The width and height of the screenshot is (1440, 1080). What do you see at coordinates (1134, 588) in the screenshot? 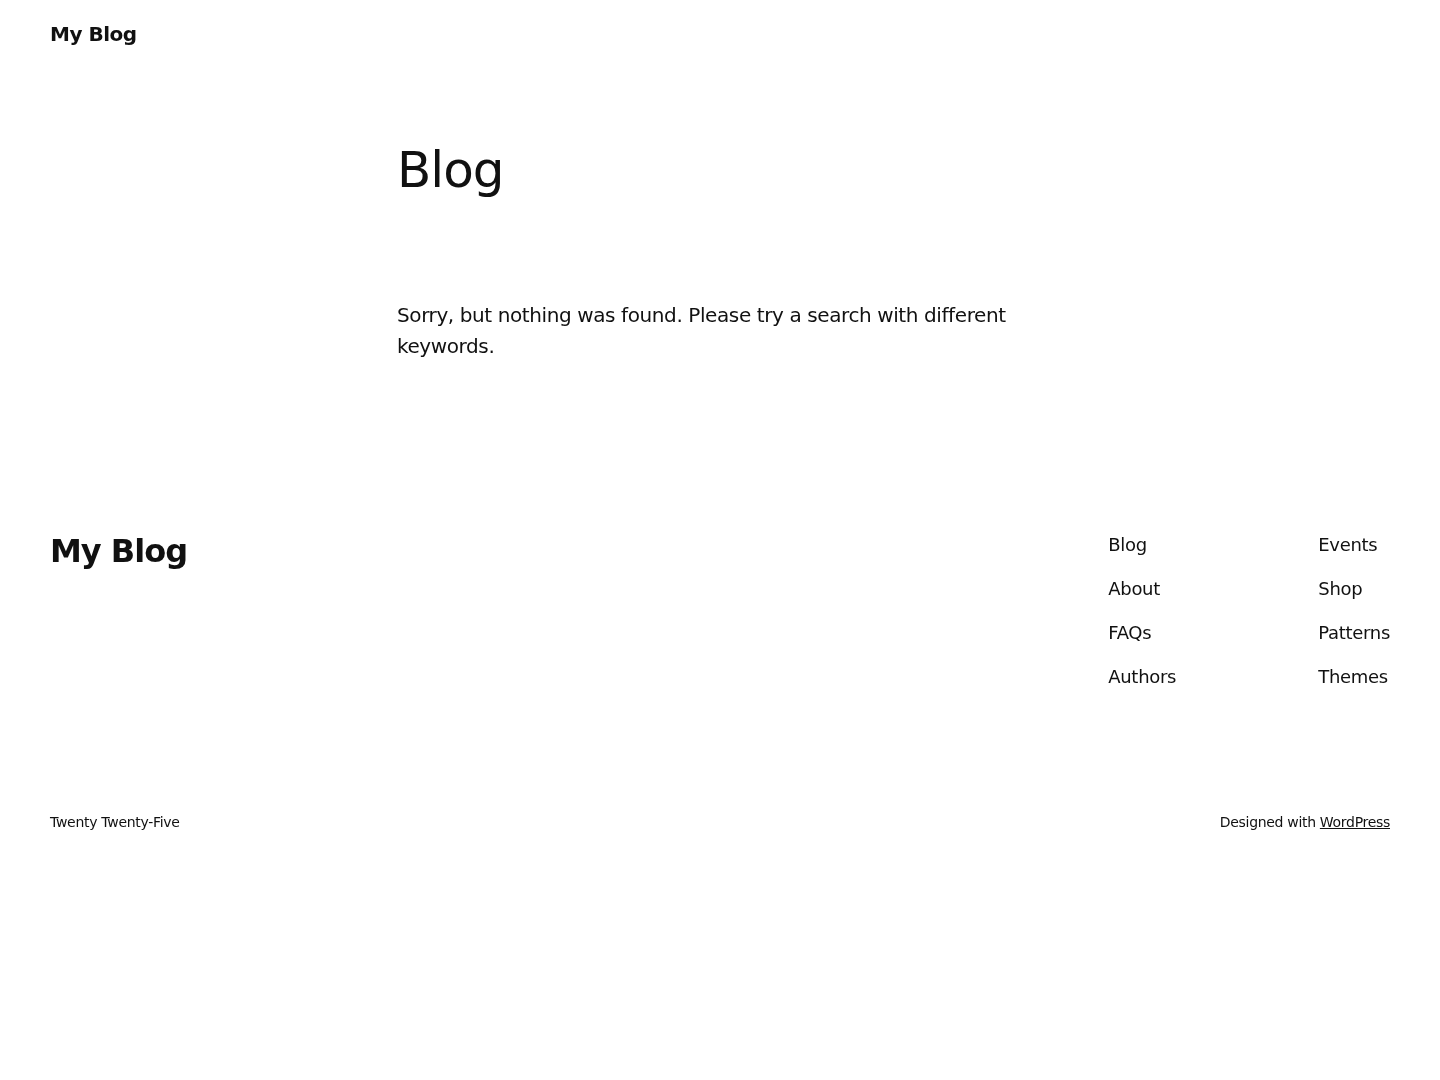
I see `footer-nav-link: About` at bounding box center [1134, 588].